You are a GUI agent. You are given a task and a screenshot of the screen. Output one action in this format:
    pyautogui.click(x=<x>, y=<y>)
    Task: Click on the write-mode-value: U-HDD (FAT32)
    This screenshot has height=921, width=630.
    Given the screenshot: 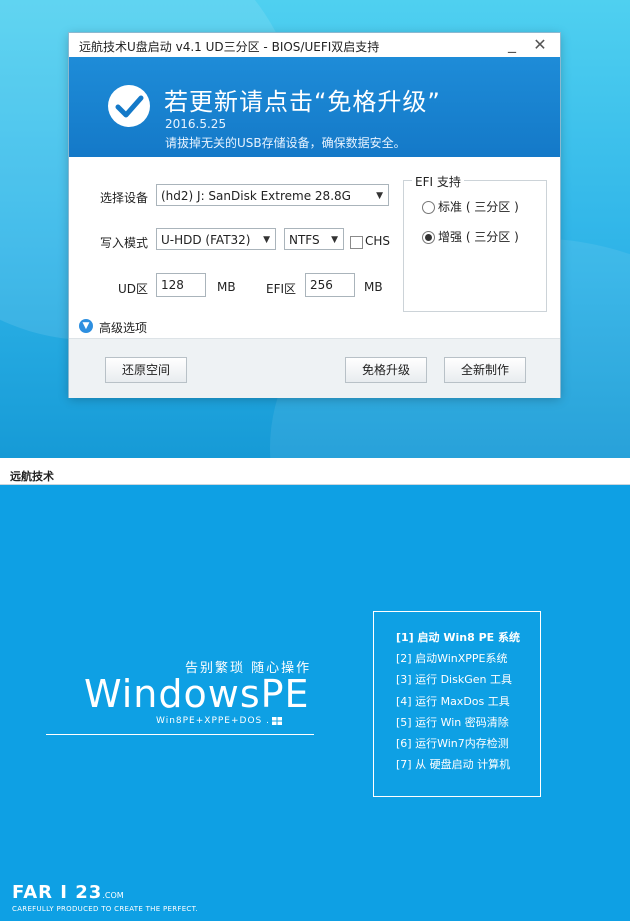 What is the action you would take?
    pyautogui.click(x=206, y=240)
    